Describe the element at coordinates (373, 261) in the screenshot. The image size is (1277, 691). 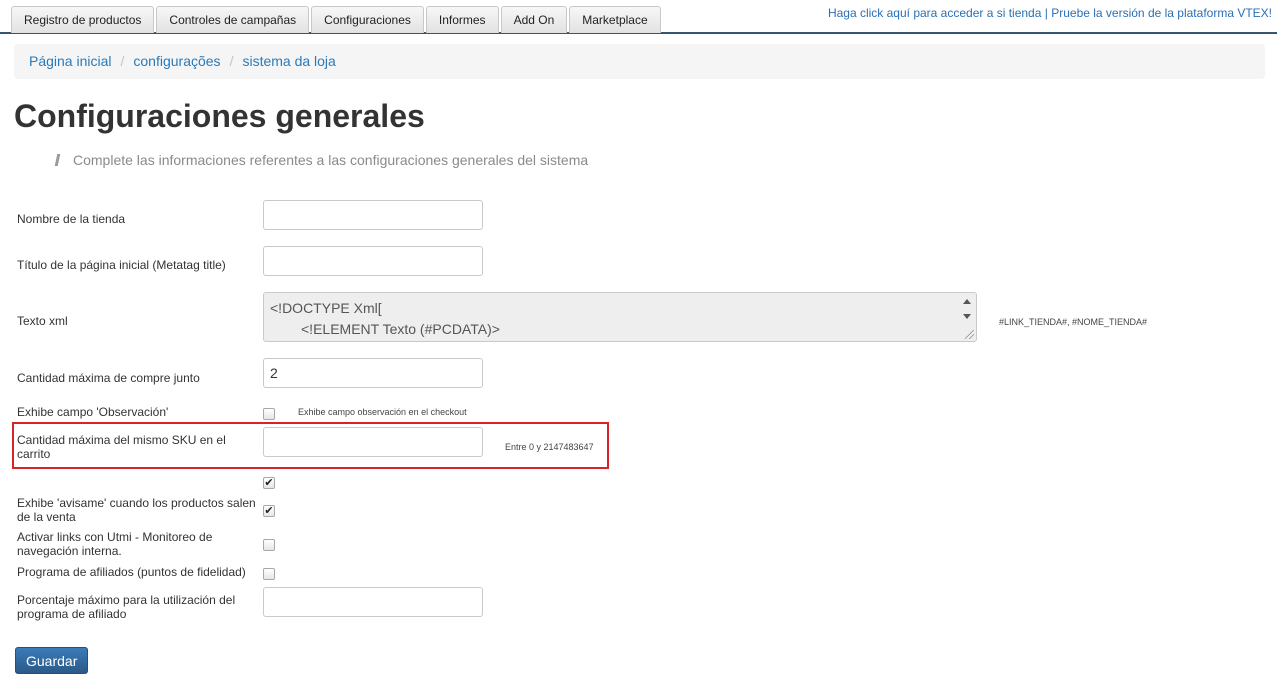
I see `home-title-input` at that location.